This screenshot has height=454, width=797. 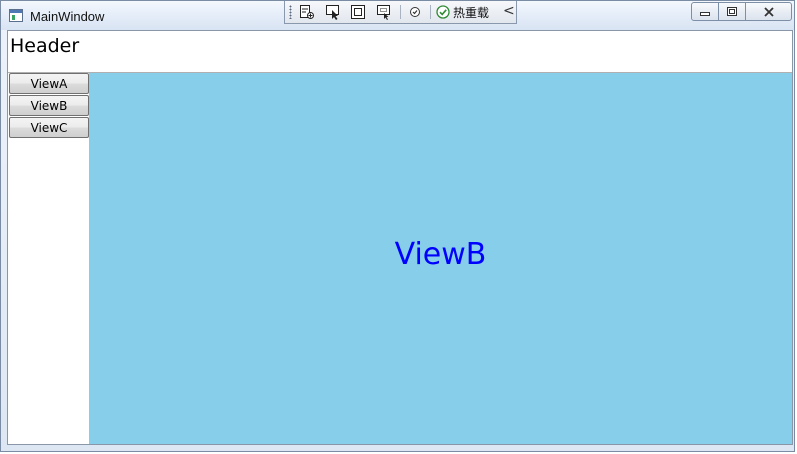 I want to click on header-region: Header, so click(x=400, y=52).